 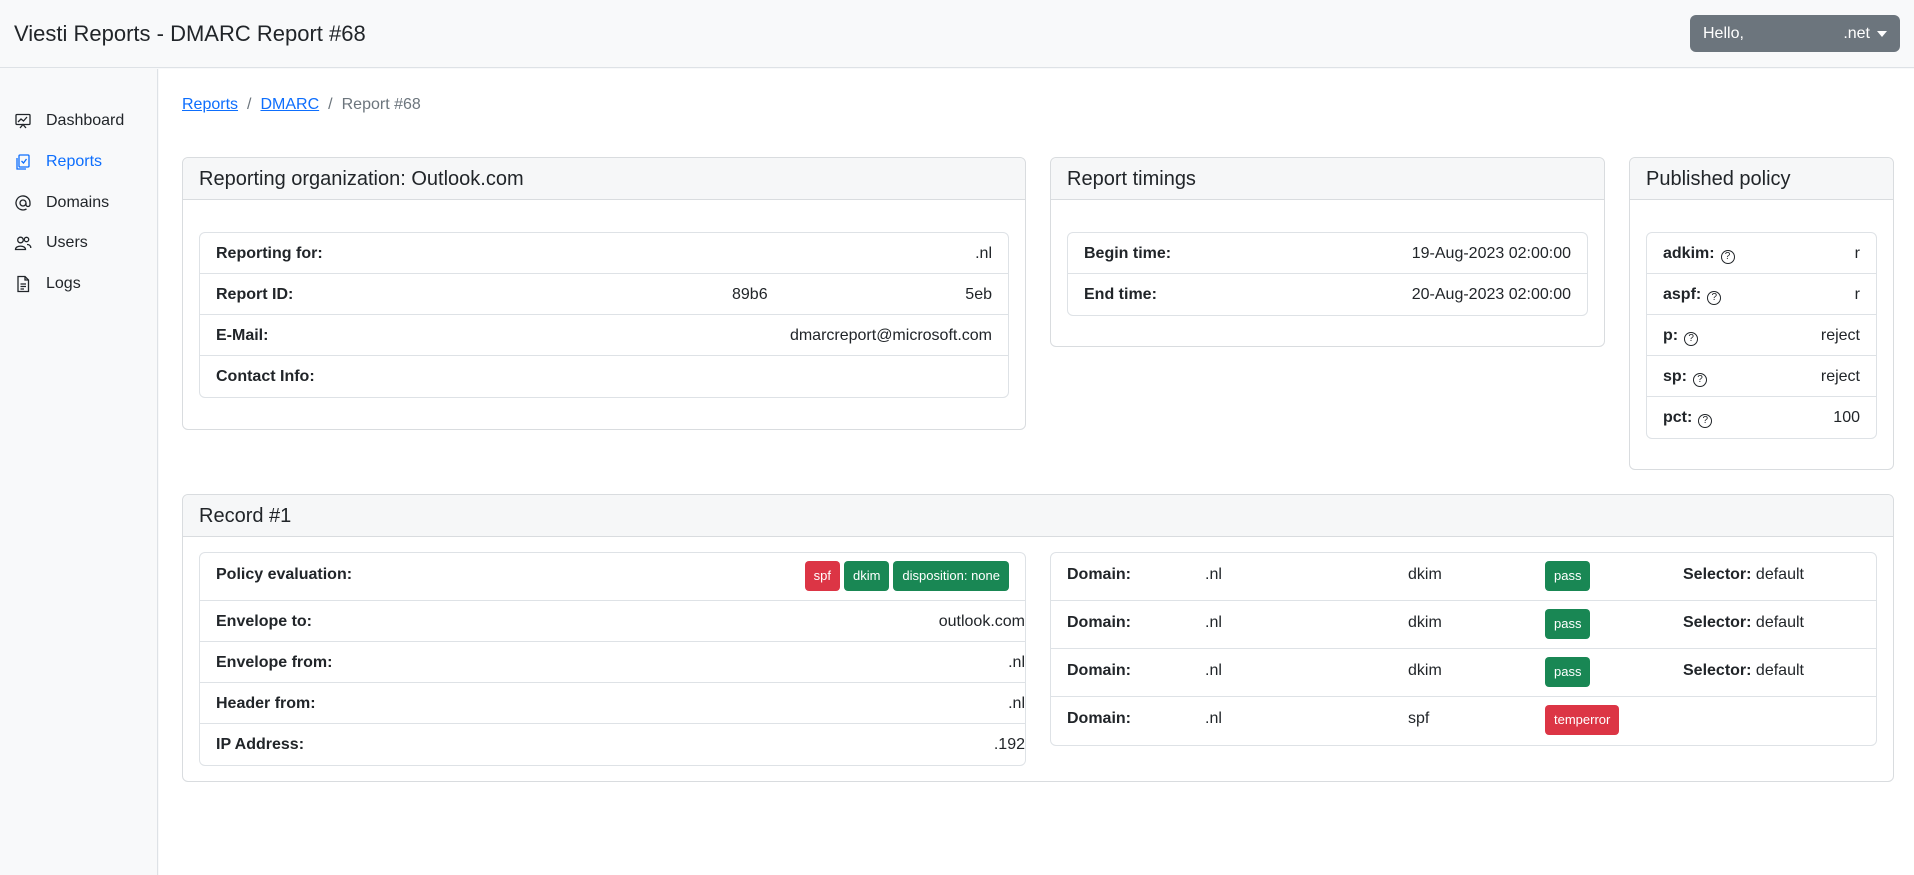 What do you see at coordinates (63, 283) in the screenshot?
I see `sidebar-item-label: Logs` at bounding box center [63, 283].